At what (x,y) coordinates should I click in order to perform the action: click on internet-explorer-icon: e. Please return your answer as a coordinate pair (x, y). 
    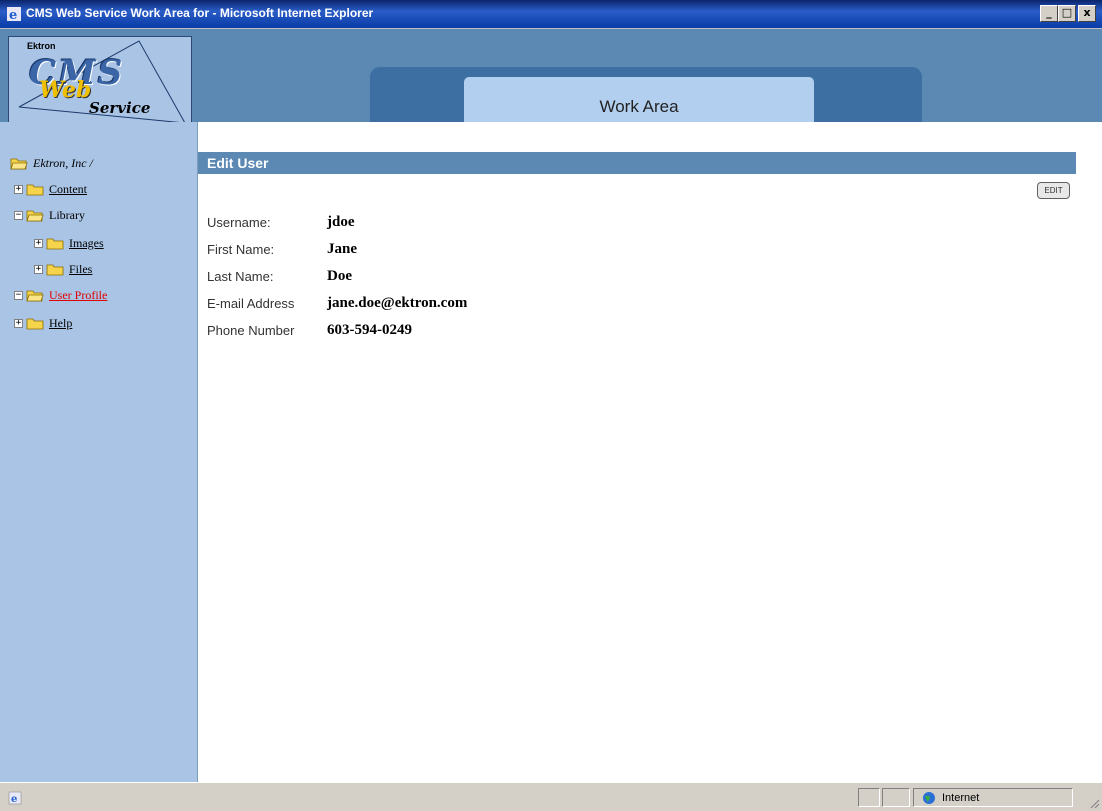
    Looking at the image, I should click on (14, 14).